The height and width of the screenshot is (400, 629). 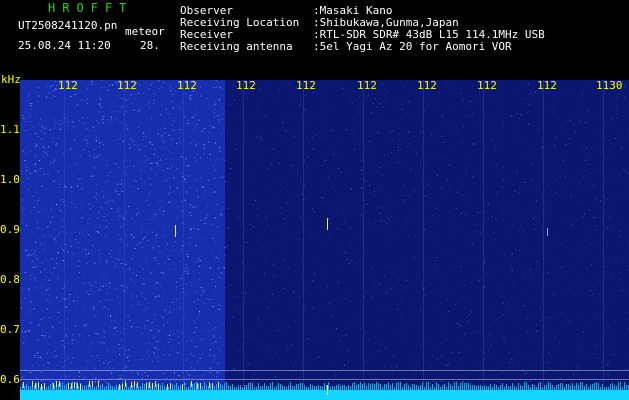 I want to click on y-tick-label: 1.1, so click(x=10, y=129).